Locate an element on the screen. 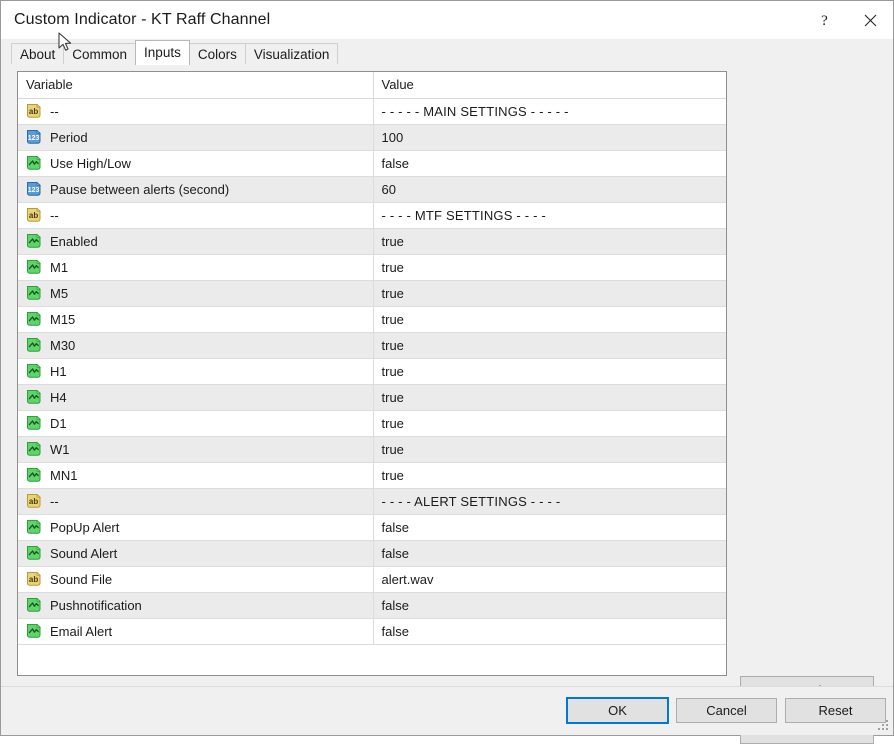 The width and height of the screenshot is (894, 744). tab-common: Common is located at coordinates (100, 54).